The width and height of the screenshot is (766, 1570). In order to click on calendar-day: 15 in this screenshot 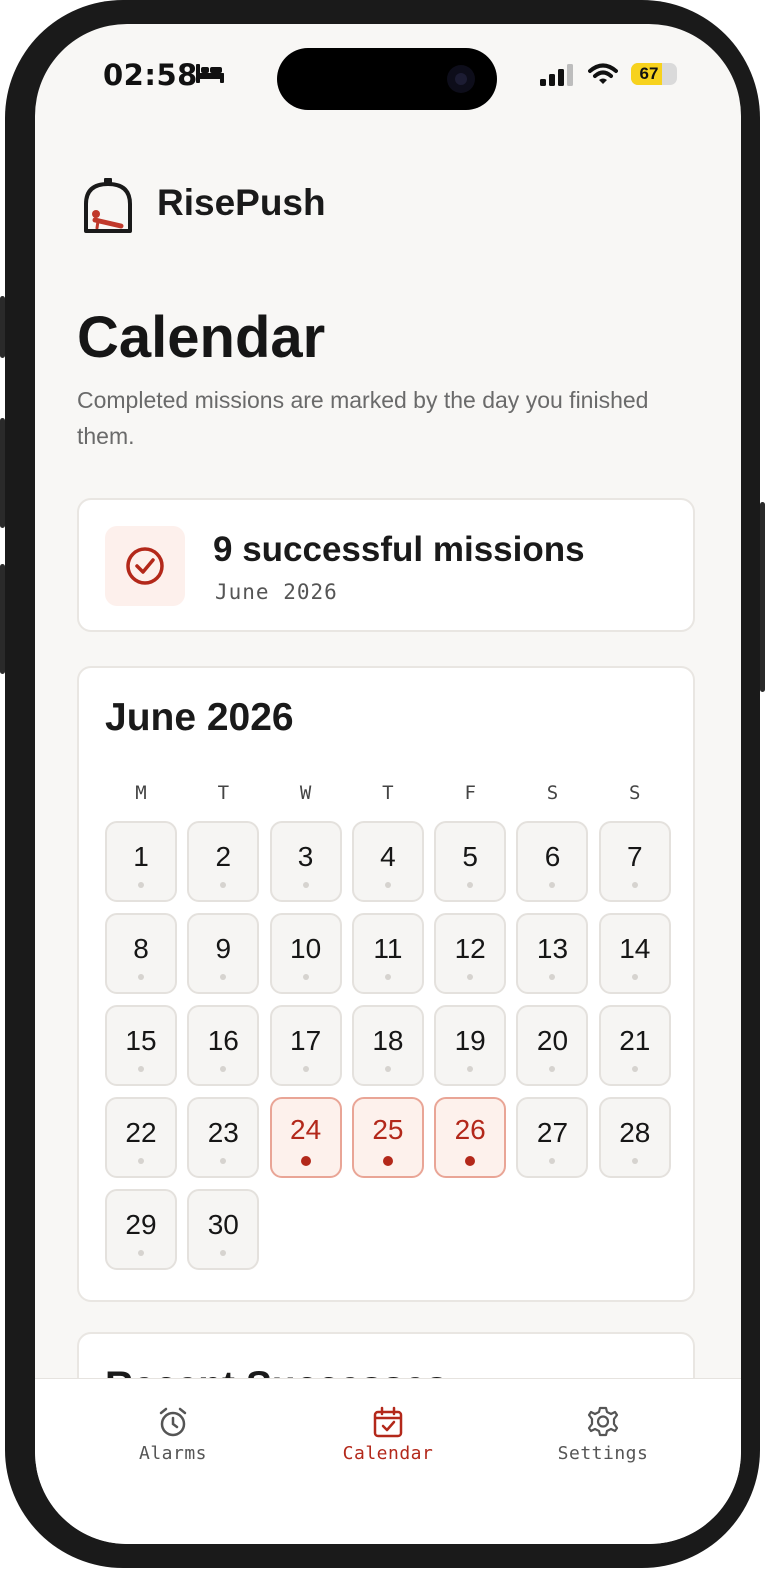, I will do `click(141, 1045)`.